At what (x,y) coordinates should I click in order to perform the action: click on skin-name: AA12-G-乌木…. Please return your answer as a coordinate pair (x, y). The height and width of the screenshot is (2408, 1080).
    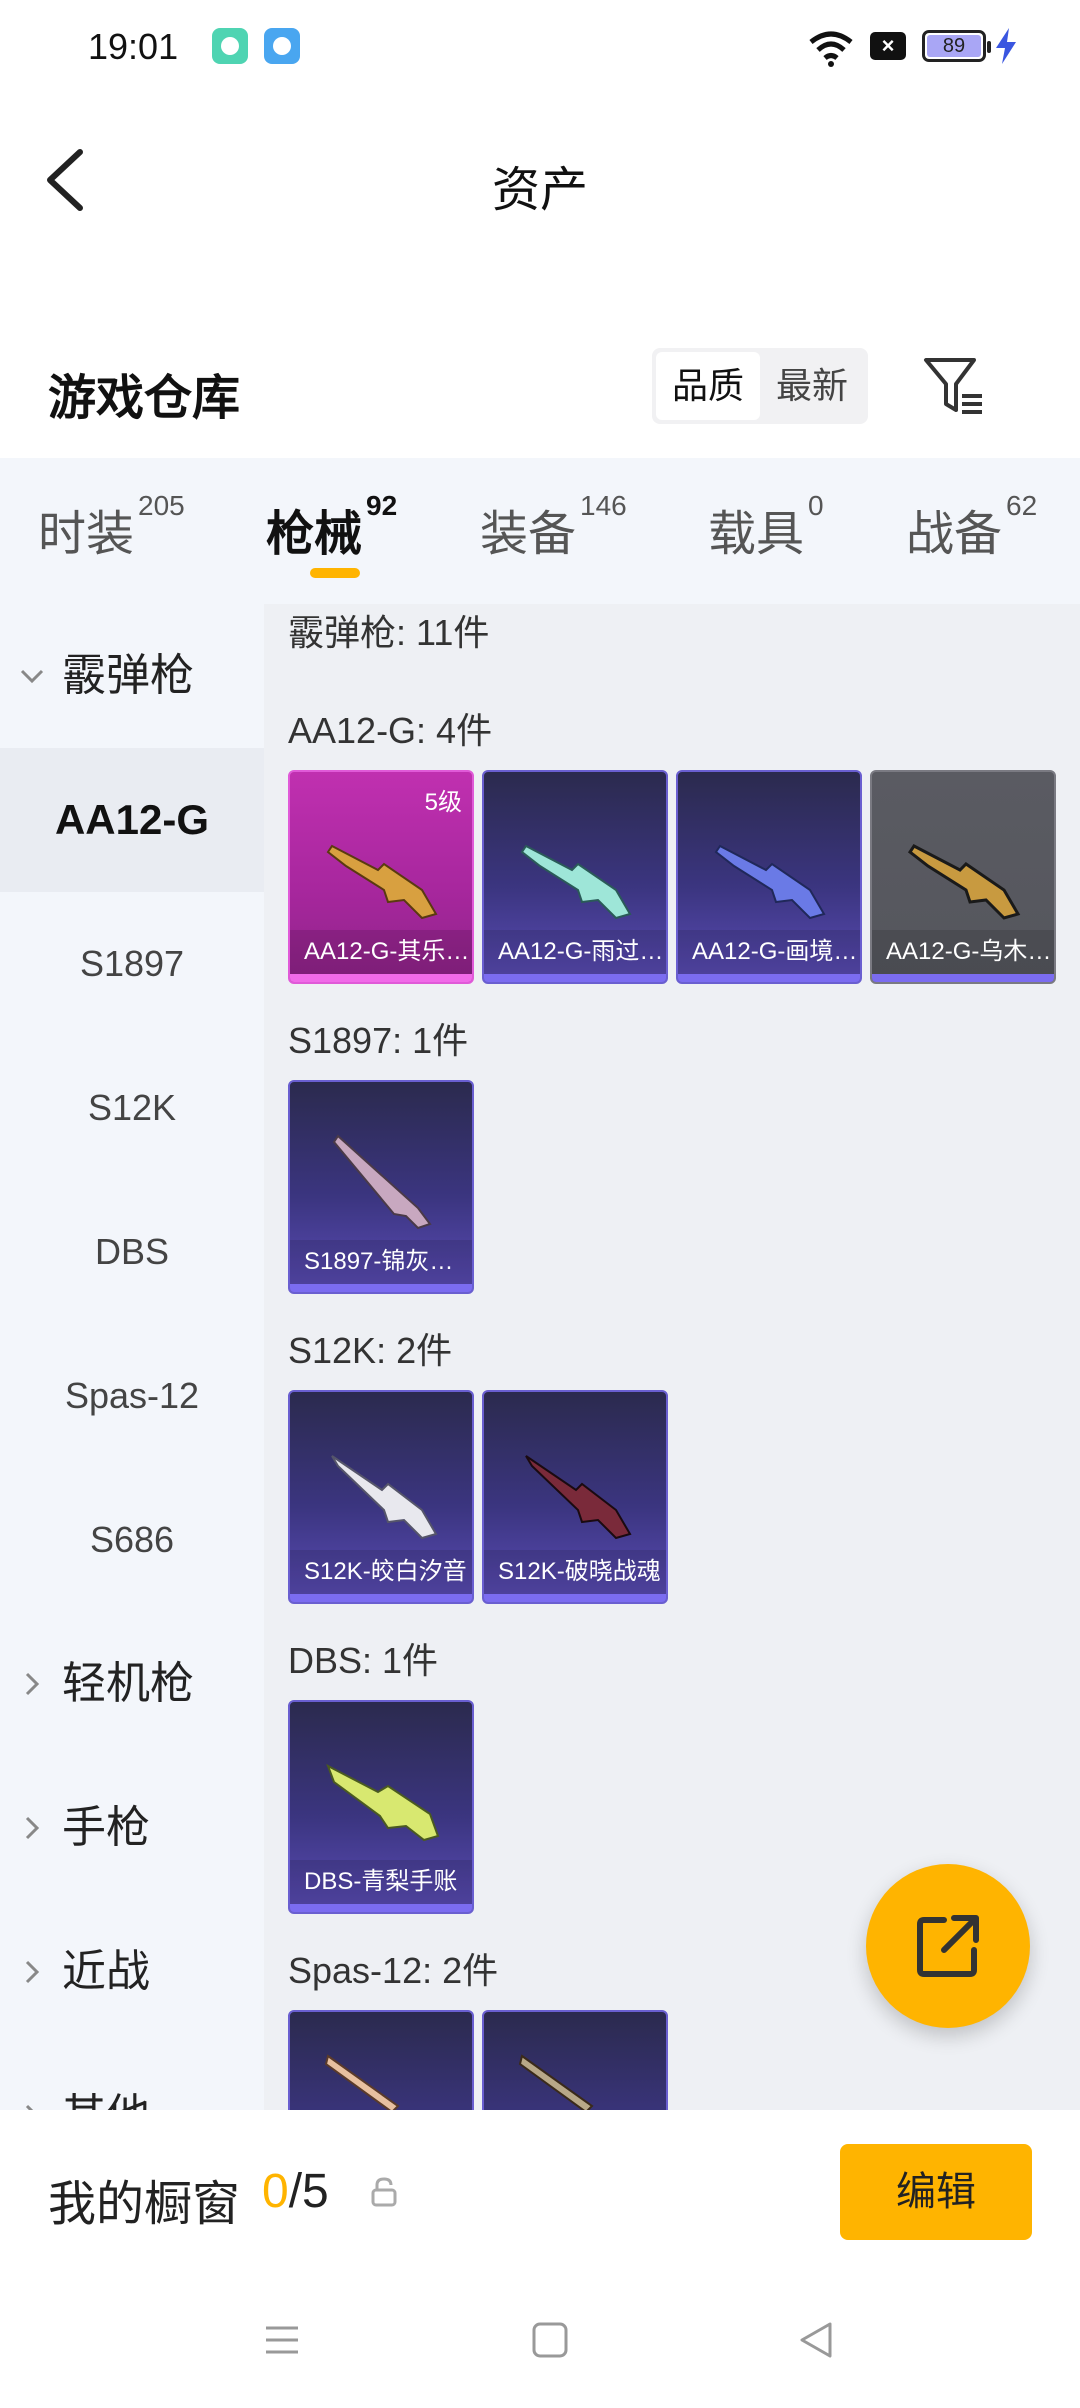
    Looking at the image, I should click on (963, 952).